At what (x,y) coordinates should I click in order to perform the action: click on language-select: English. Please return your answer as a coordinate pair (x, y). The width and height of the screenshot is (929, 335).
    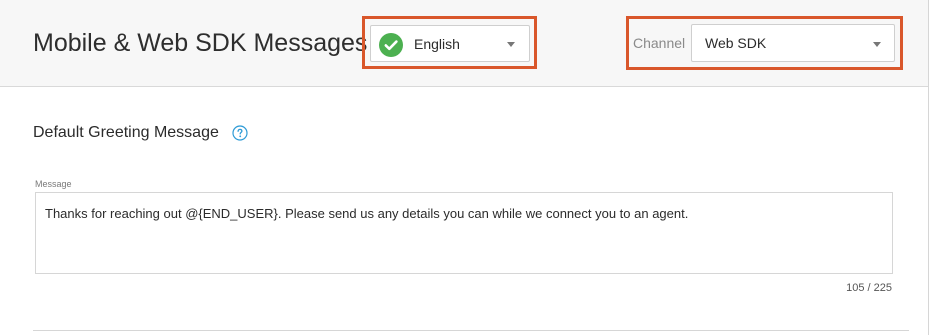
    Looking at the image, I should click on (450, 43).